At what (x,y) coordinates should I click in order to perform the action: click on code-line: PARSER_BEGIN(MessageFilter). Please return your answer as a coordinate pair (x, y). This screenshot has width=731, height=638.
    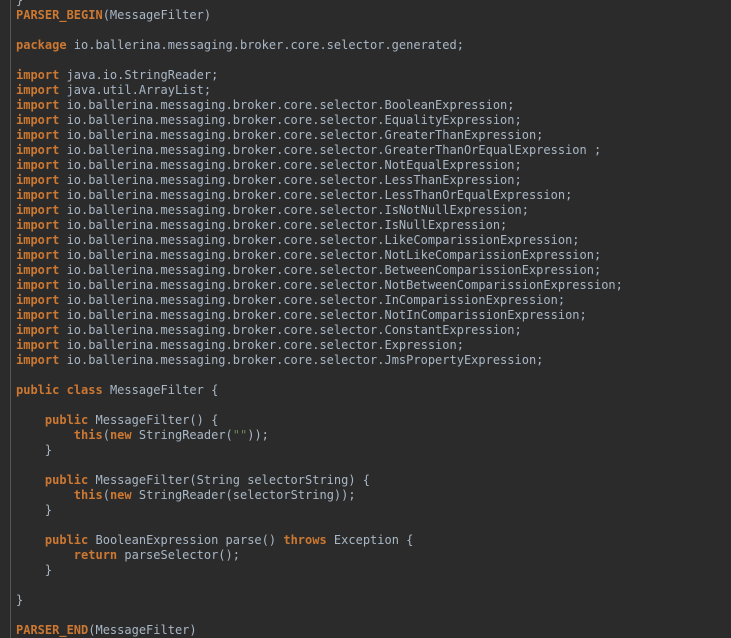
    Looking at the image, I should click on (319, 15).